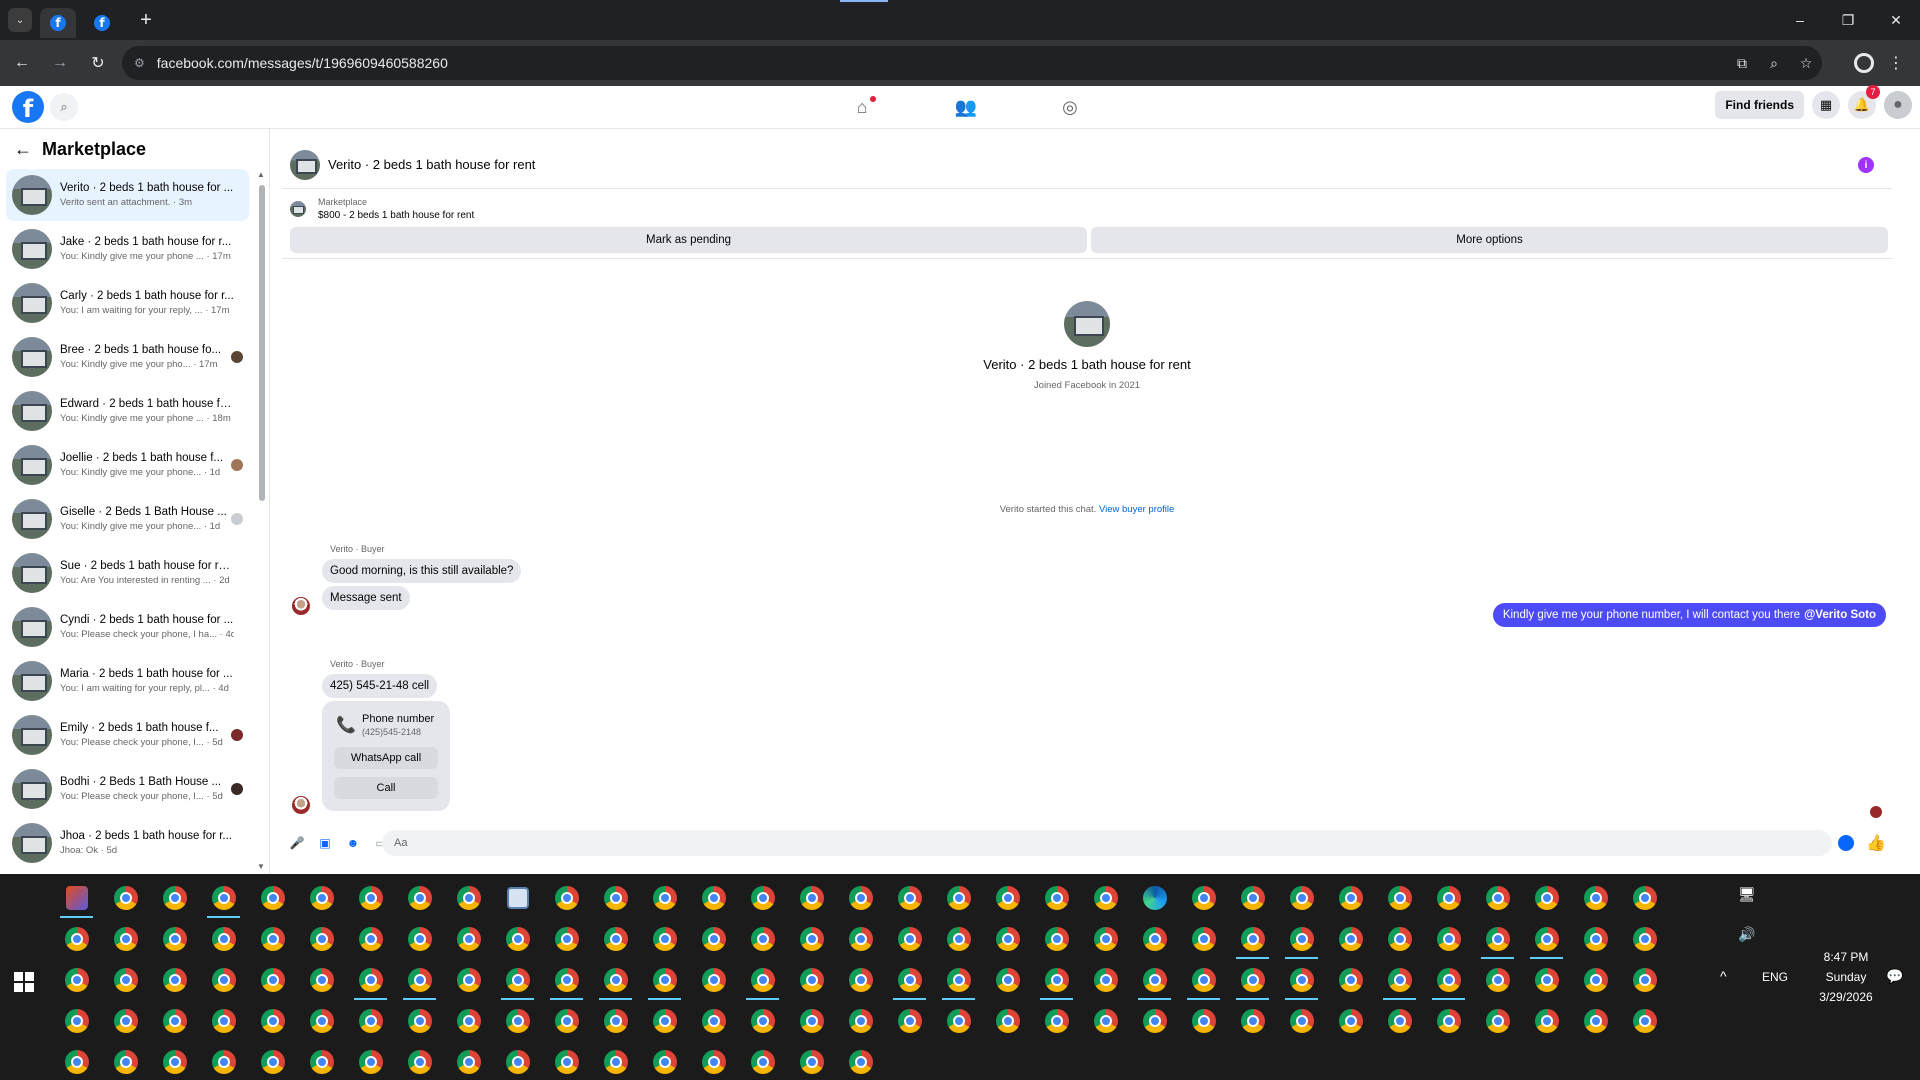  What do you see at coordinates (1876, 843) in the screenshot?
I see `thumbs-up-icon: 👍` at bounding box center [1876, 843].